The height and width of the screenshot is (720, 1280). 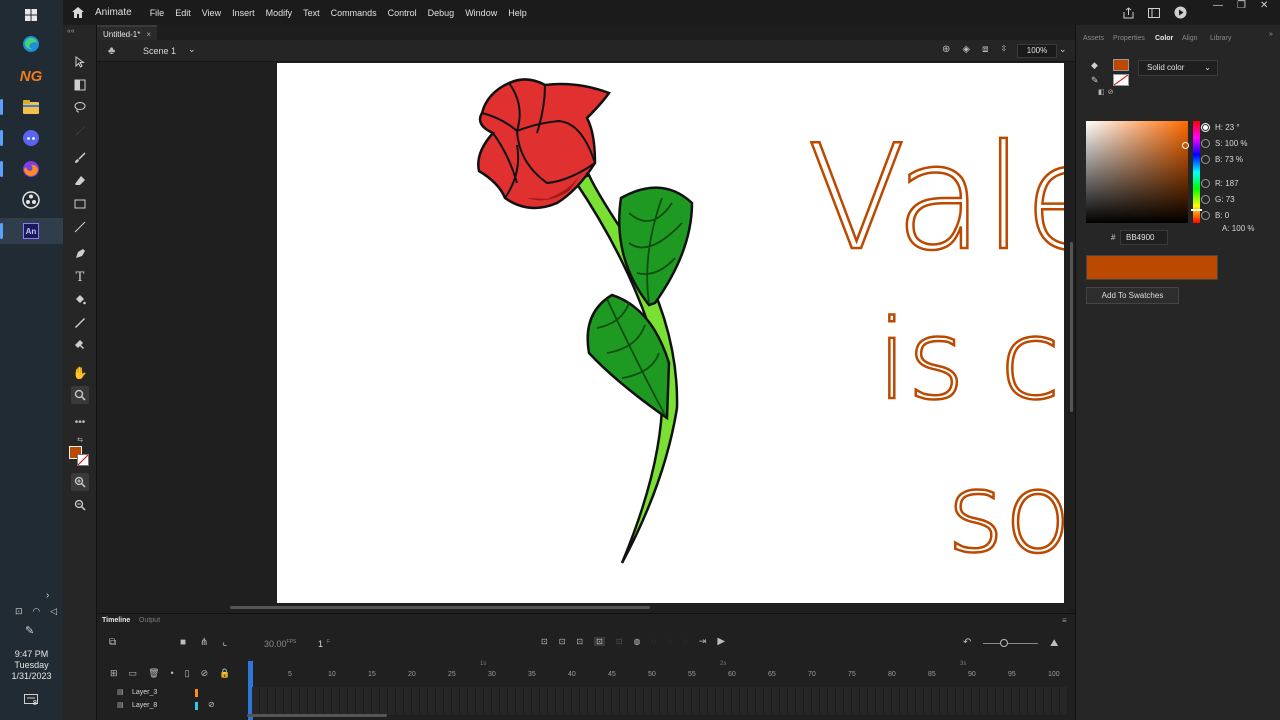 What do you see at coordinates (148, 33) in the screenshot?
I see `close-tab-icon: ×` at bounding box center [148, 33].